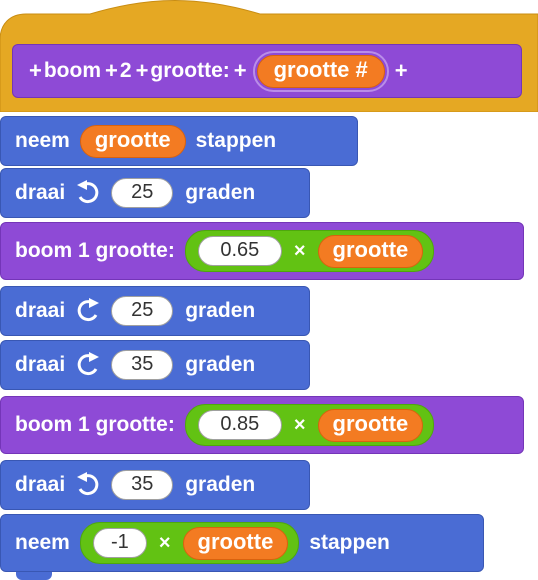  What do you see at coordinates (309, 425) in the screenshot?
I see `multiply-operator: 0.85 × grootte` at bounding box center [309, 425].